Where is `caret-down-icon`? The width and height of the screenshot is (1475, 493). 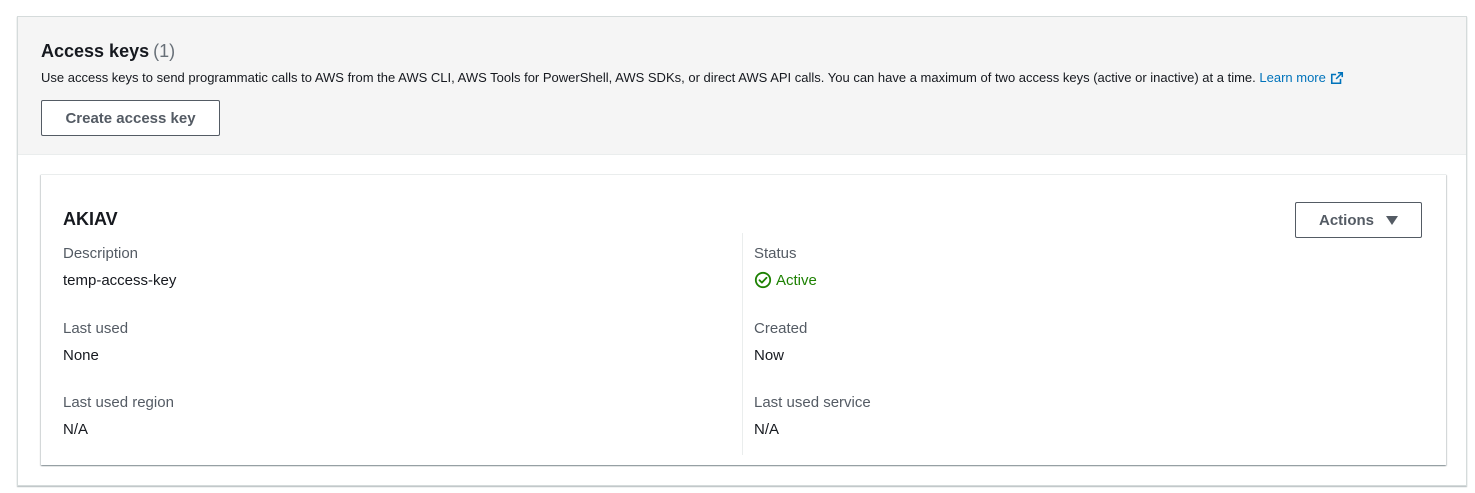
caret-down-icon is located at coordinates (1392, 220).